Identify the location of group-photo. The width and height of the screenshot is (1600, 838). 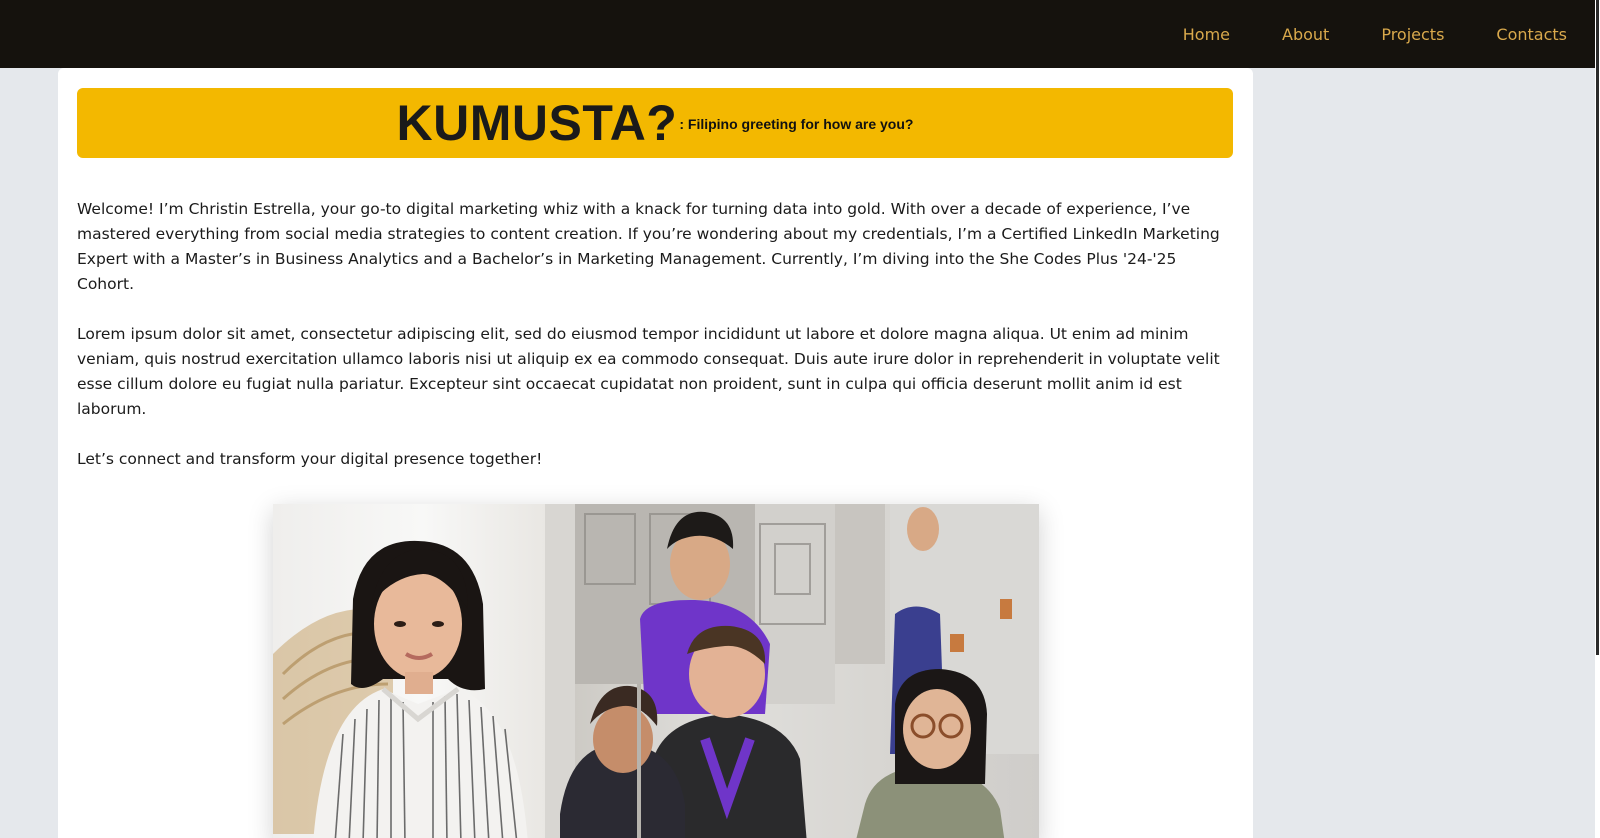
(792, 671).